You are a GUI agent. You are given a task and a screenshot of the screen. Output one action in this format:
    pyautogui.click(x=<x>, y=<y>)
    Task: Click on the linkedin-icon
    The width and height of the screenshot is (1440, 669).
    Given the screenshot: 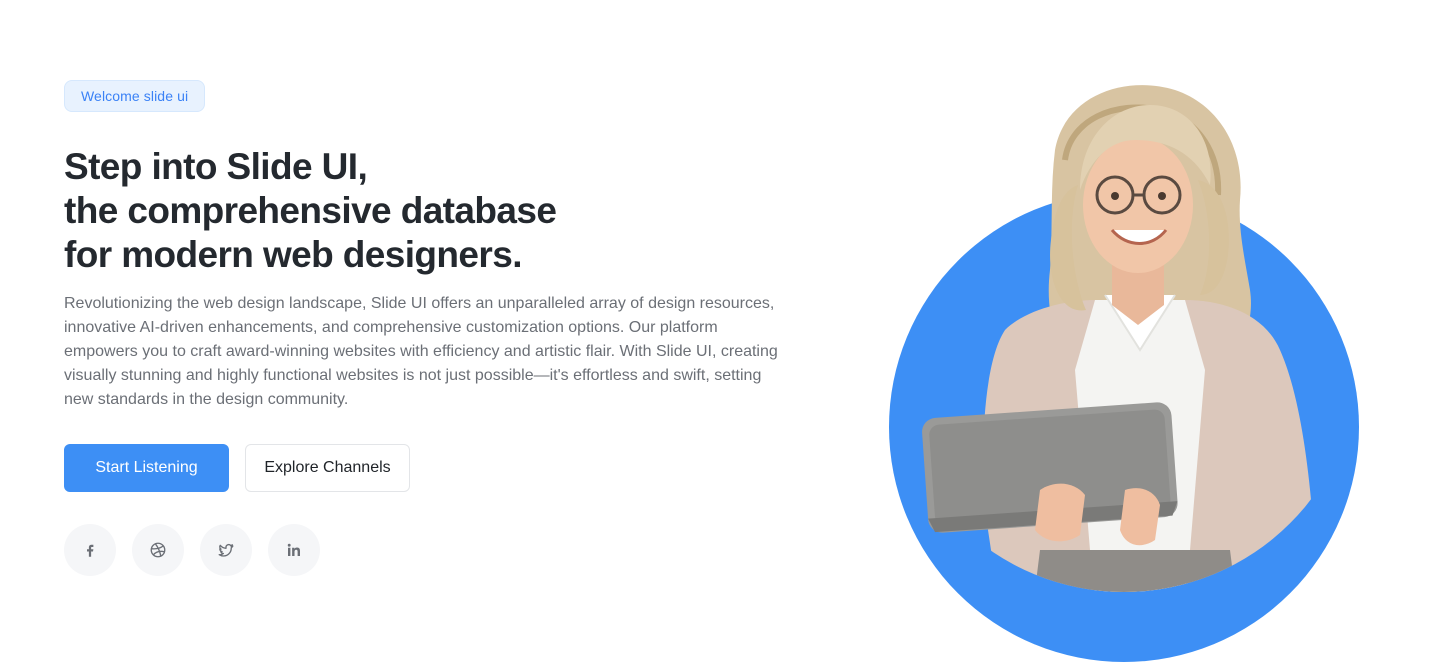 What is the action you would take?
    pyautogui.click(x=293, y=549)
    